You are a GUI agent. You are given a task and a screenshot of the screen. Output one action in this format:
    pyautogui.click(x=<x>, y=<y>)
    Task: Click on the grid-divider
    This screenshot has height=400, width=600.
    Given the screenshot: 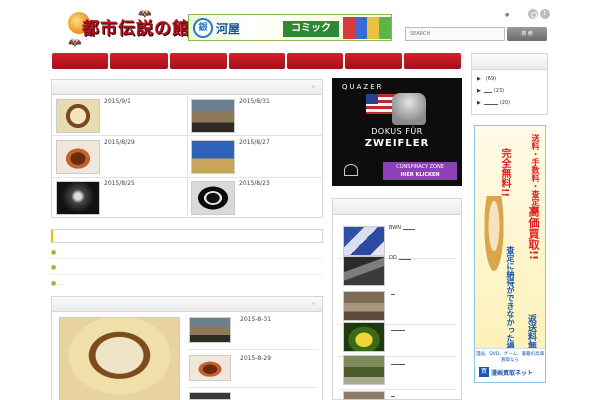 What is the action you would take?
    pyautogui.click(x=187, y=156)
    